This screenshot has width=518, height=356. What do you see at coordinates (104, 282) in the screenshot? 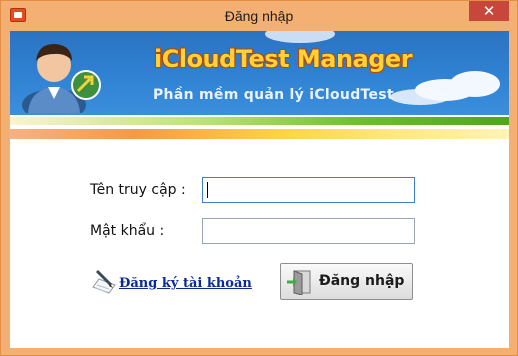
I see `pen-paper-icon` at bounding box center [104, 282].